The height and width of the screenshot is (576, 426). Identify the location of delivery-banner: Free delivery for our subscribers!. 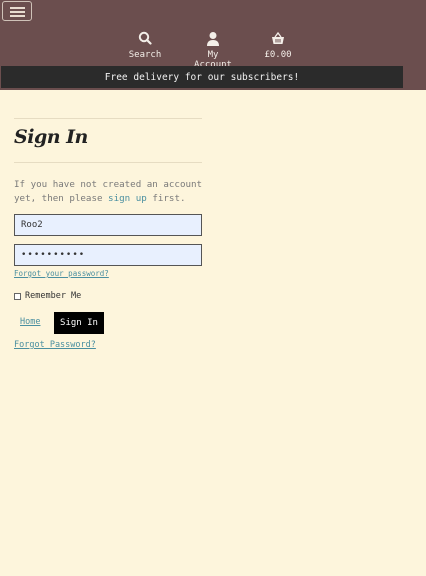
(202, 77).